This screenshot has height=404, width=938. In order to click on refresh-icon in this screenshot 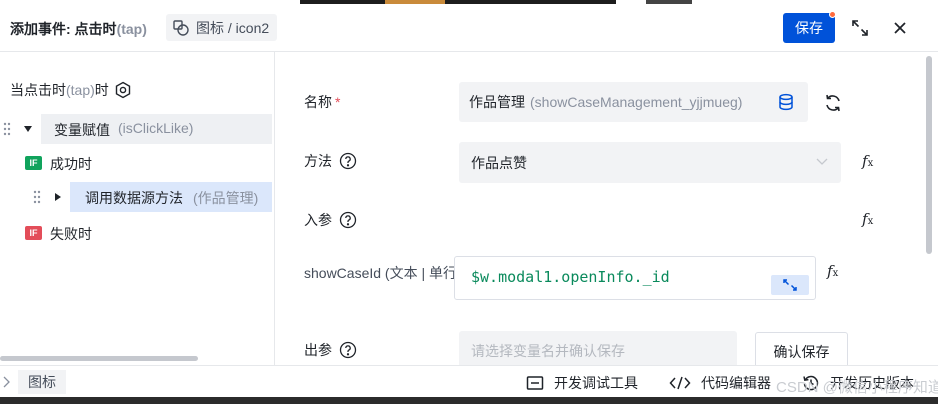, I will do `click(833, 103)`.